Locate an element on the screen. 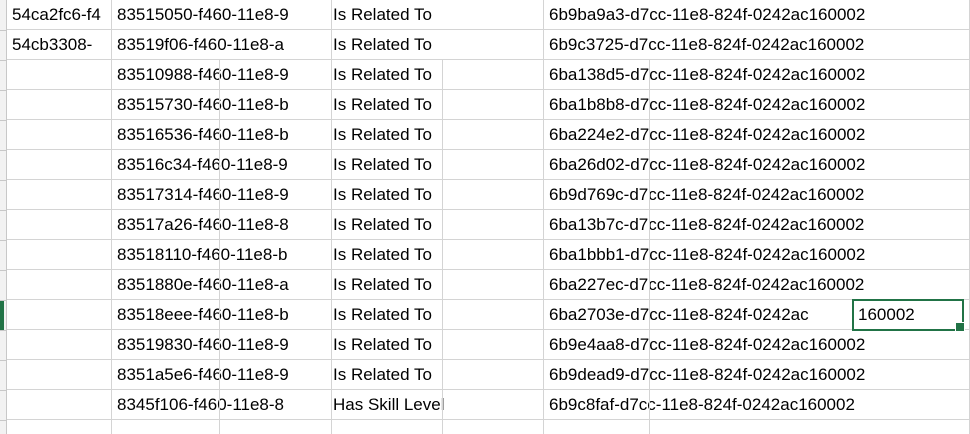 This screenshot has height=434, width=970. column-b-cell: 83515730-f460-11e8-b is located at coordinates (222, 105).